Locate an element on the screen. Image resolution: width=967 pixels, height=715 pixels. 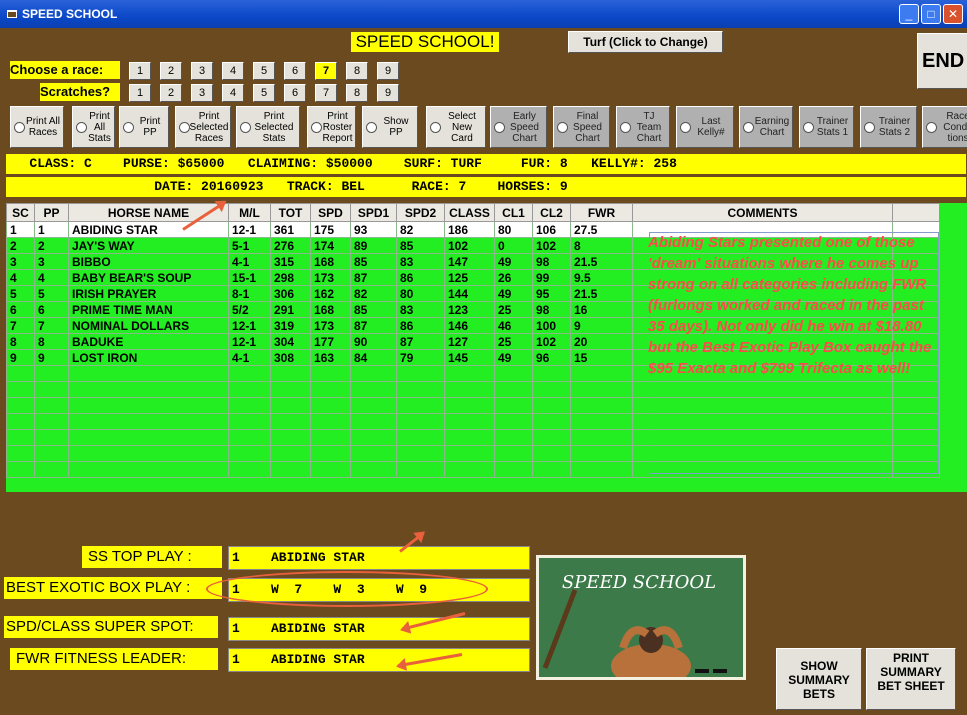
option-print-roster-report: Print Roster Report is located at coordinates (331, 127).